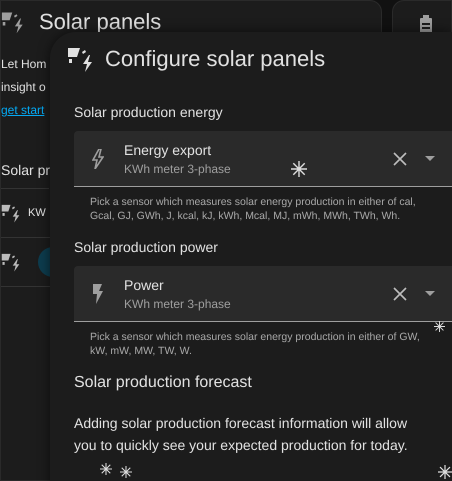 The width and height of the screenshot is (452, 481). Describe the element at coordinates (146, 247) in the screenshot. I see `section-heading: Solar production power` at that location.